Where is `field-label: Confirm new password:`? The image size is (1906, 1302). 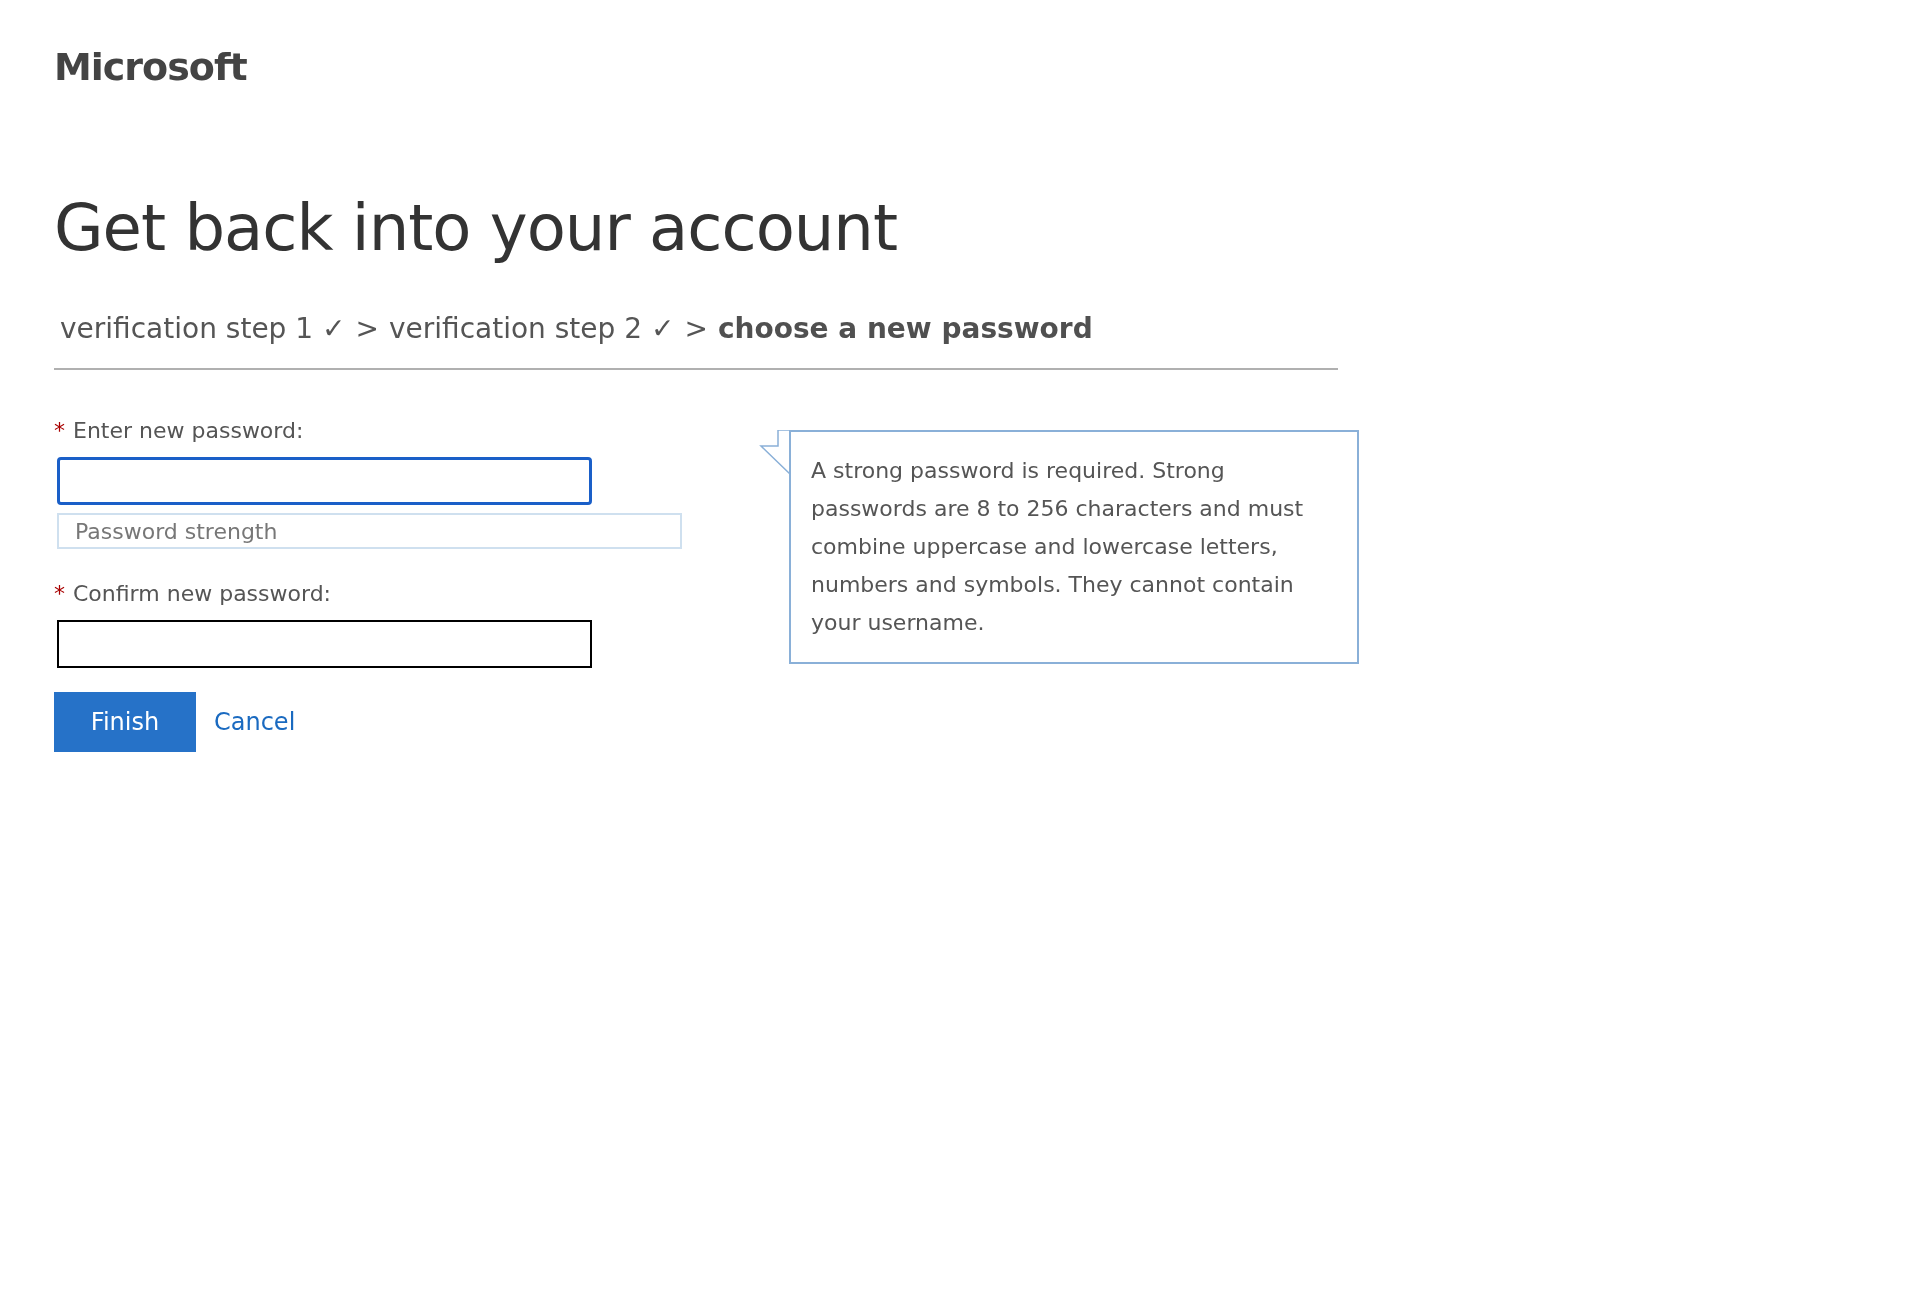 field-label: Confirm new password: is located at coordinates (202, 594).